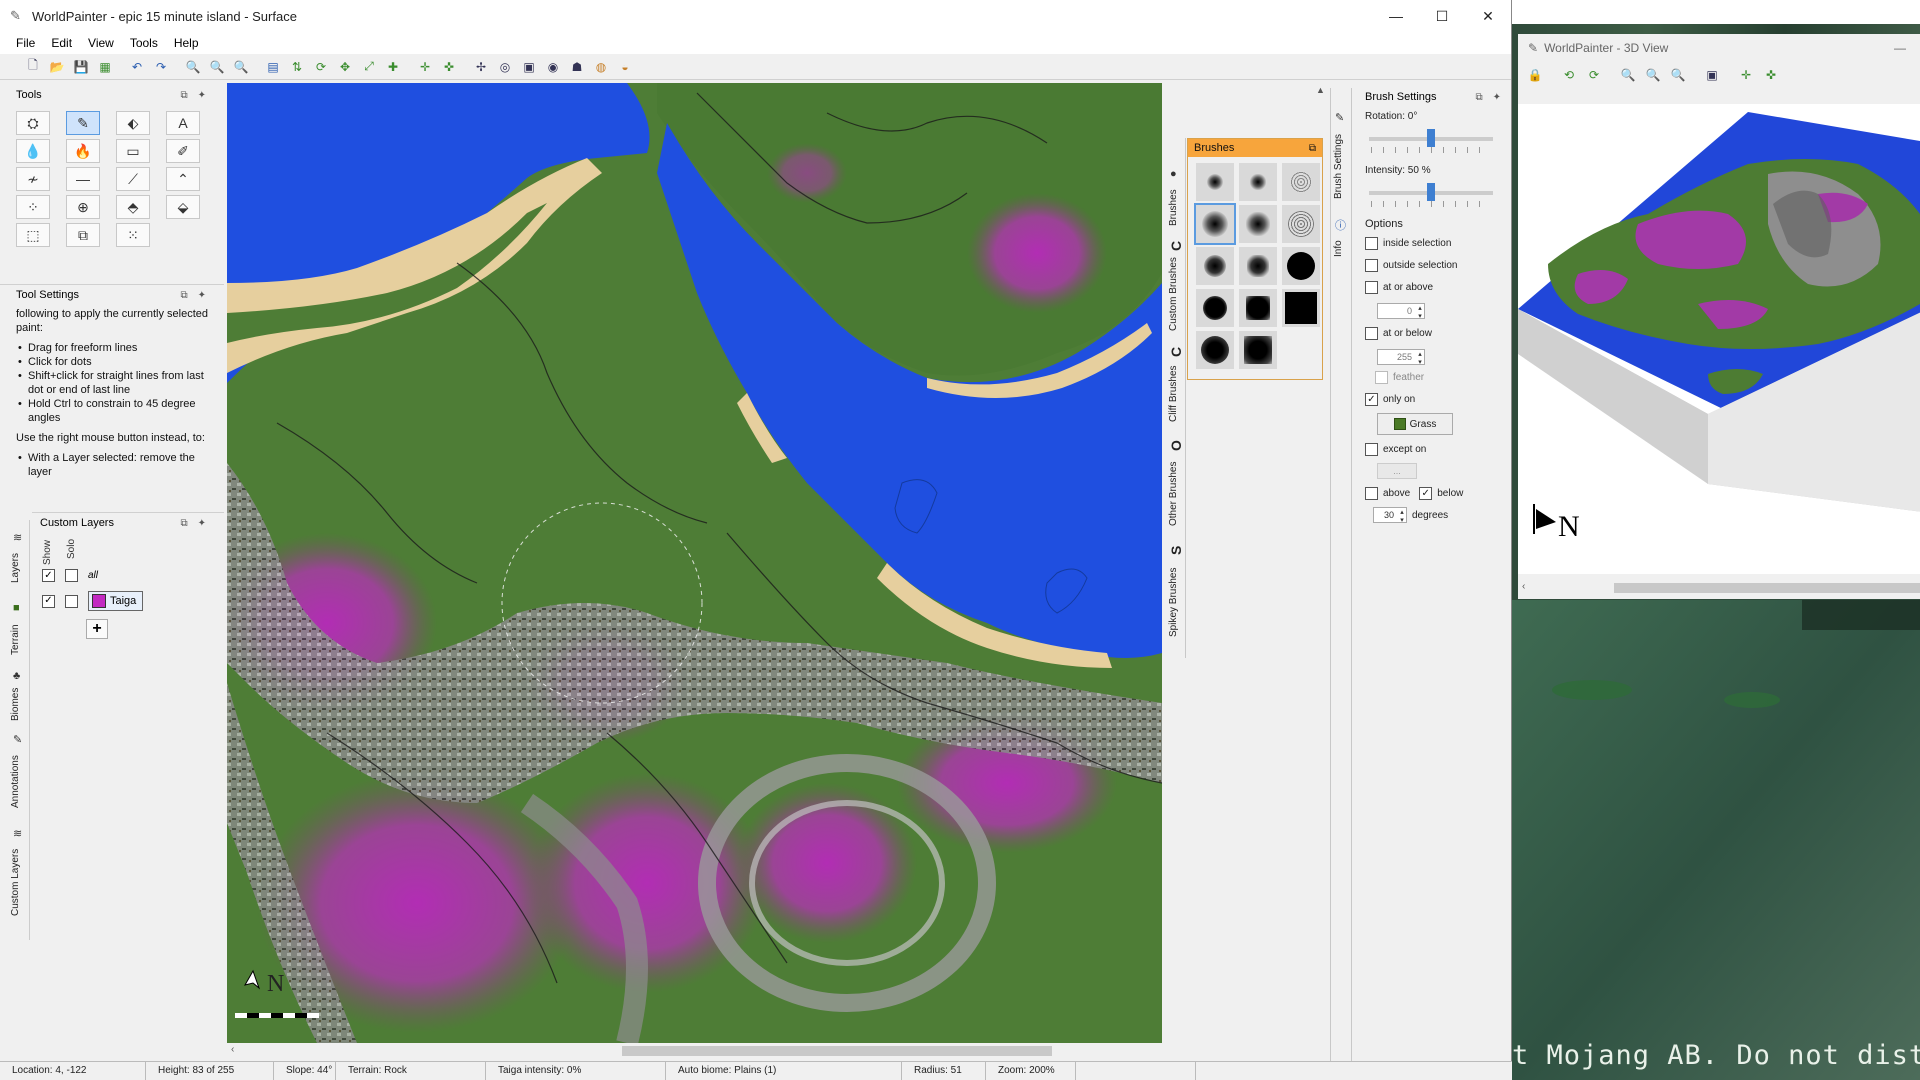  What do you see at coordinates (19, 782) in the screenshot?
I see `tab-annotations: Annotations` at bounding box center [19, 782].